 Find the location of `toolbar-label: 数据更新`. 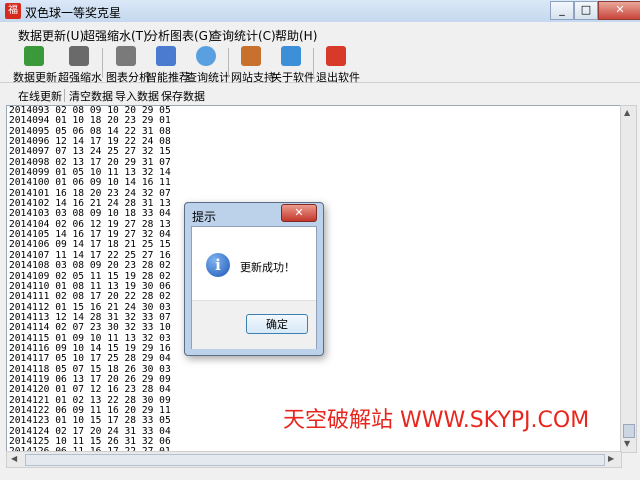

toolbar-label: 数据更新 is located at coordinates (35, 77).